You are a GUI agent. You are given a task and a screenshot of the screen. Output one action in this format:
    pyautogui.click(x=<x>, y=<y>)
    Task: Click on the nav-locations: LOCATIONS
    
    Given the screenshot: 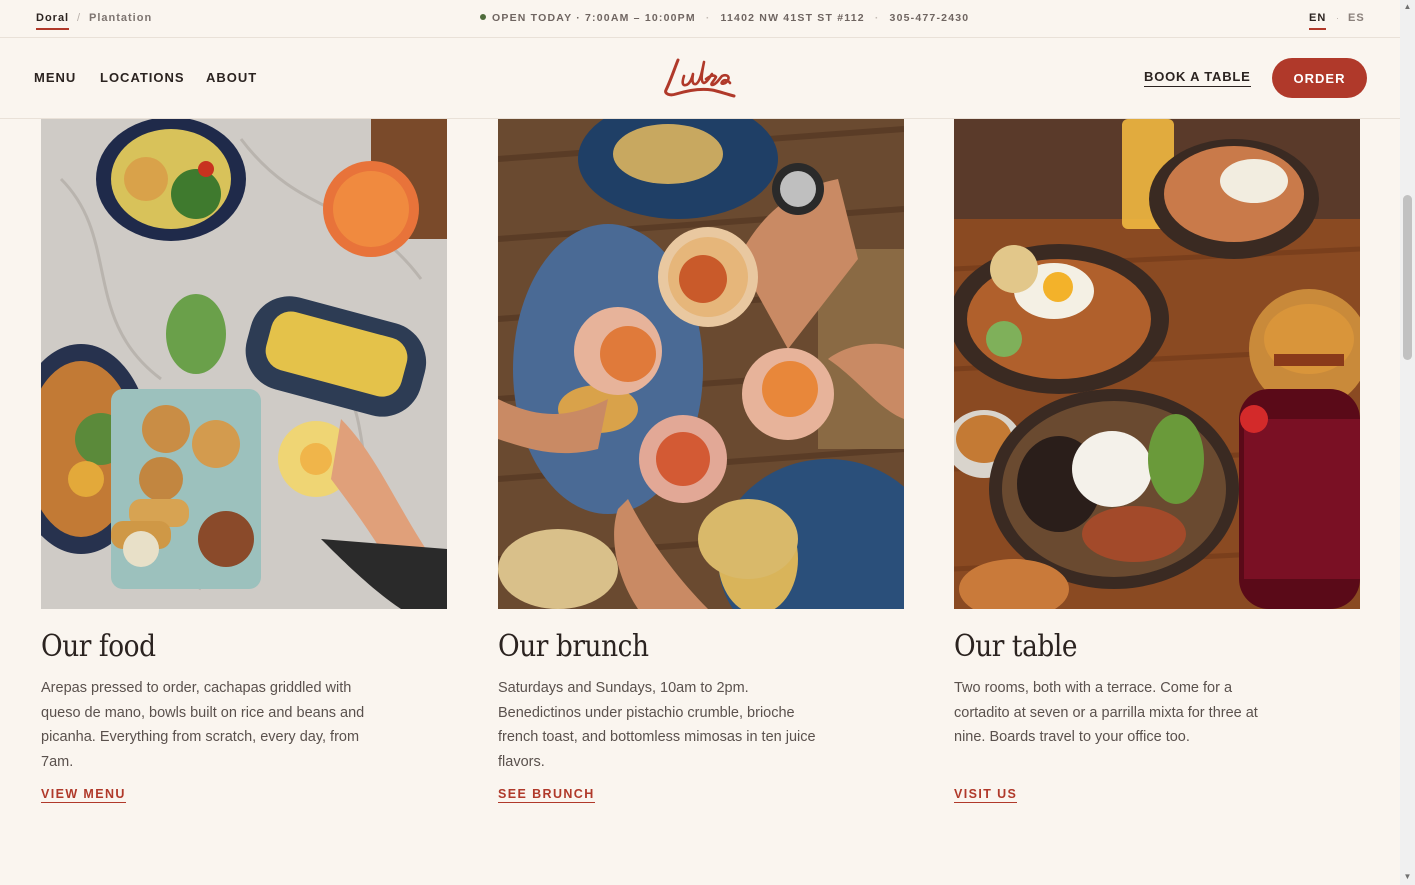 What is the action you would take?
    pyautogui.click(x=142, y=77)
    